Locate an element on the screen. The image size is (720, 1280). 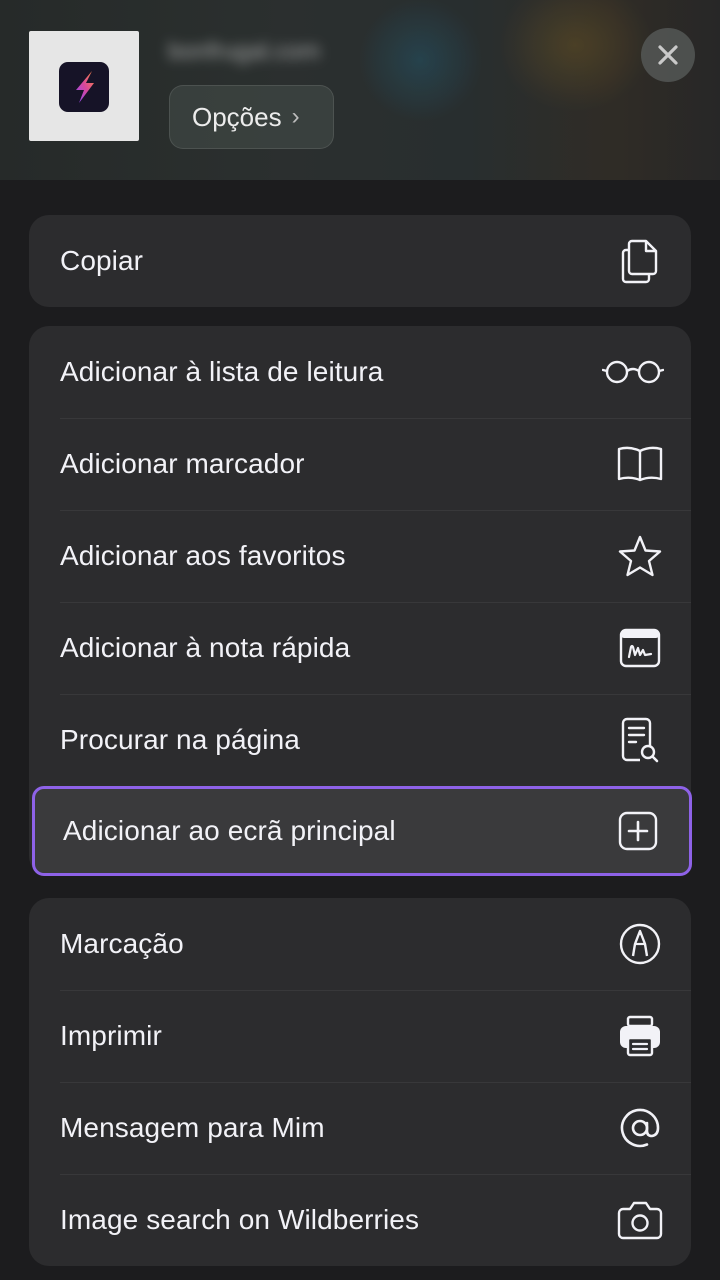
action-group-copy: Copiar is located at coordinates (360, 261).